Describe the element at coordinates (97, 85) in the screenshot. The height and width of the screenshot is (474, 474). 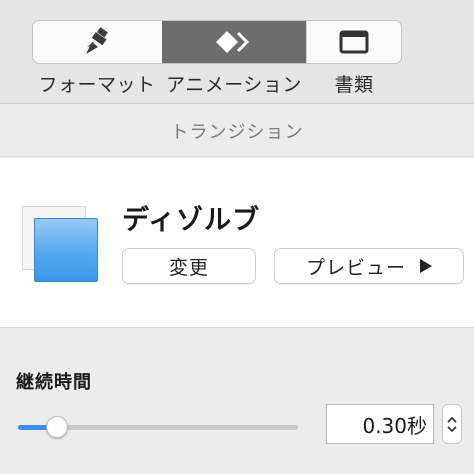
I see `tab-format-label: フォーマット` at that location.